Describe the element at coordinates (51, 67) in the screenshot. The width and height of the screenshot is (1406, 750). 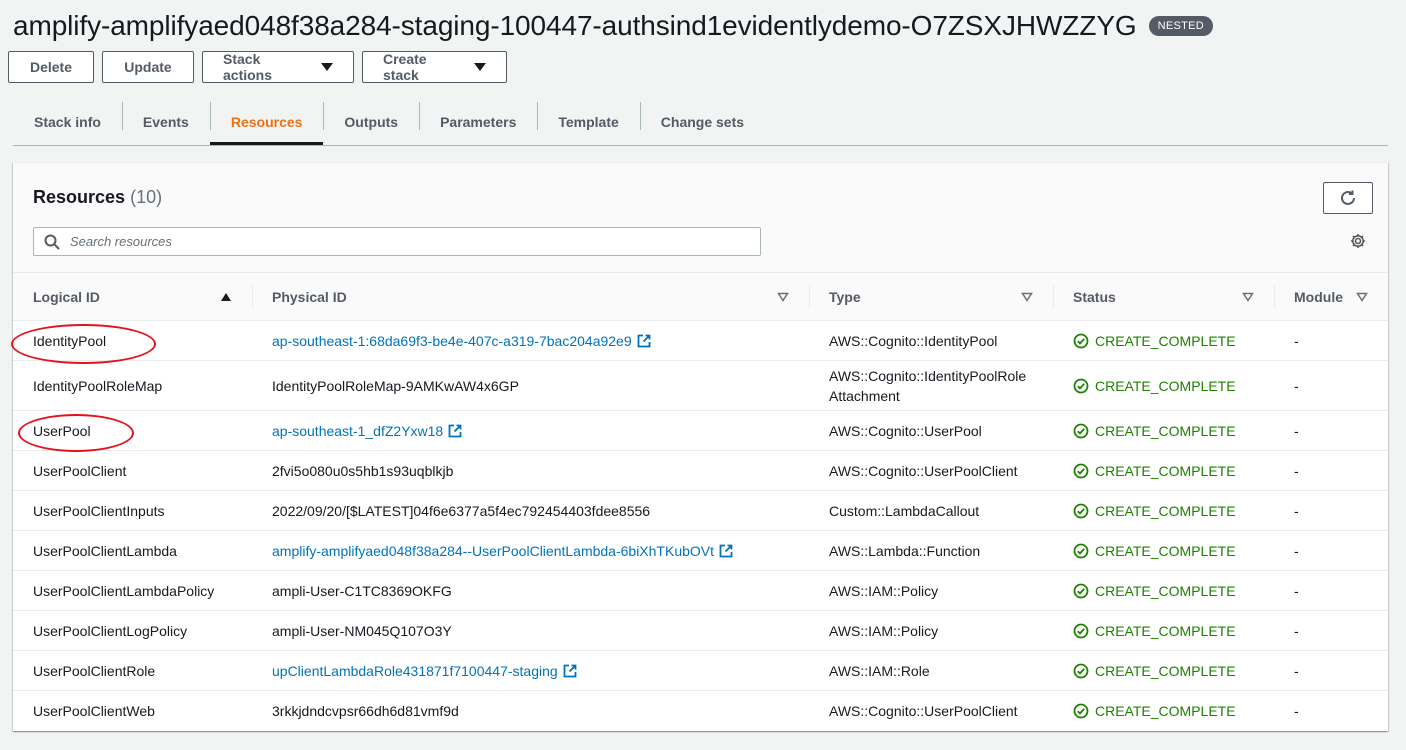
I see `delete-button: Delete` at that location.